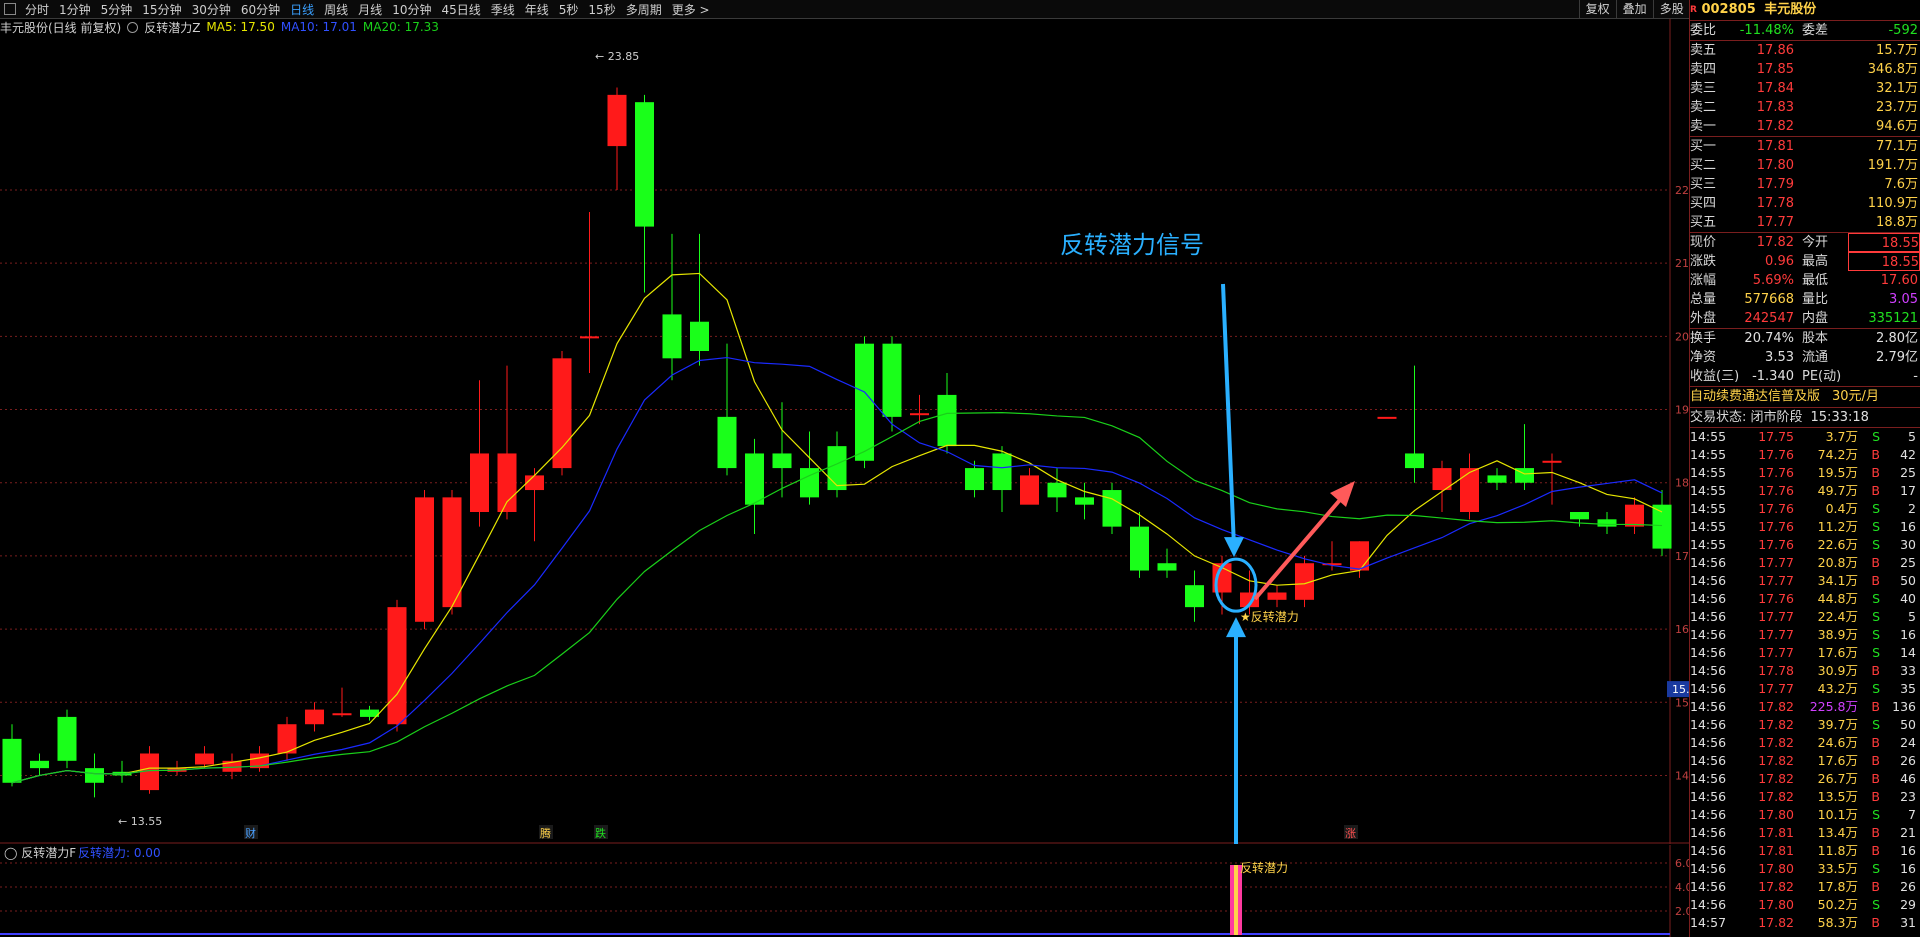  Describe the element at coordinates (302, 9) in the screenshot. I see `period-tab-6: 日线` at that location.